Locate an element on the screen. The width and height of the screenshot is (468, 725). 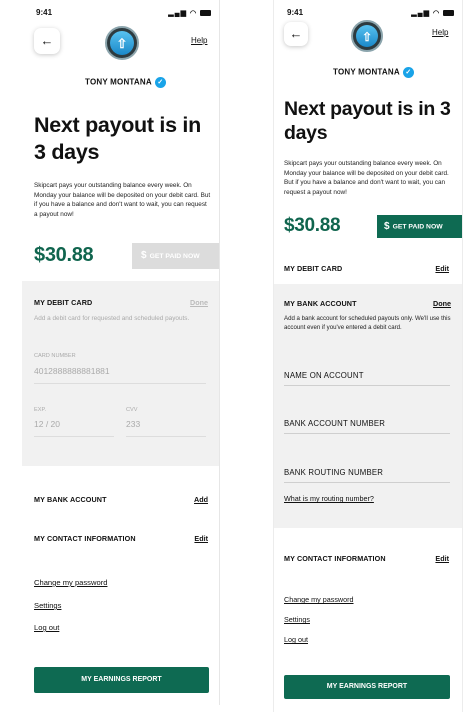
card-number-input: 4012888888881881 is located at coordinates (72, 371).